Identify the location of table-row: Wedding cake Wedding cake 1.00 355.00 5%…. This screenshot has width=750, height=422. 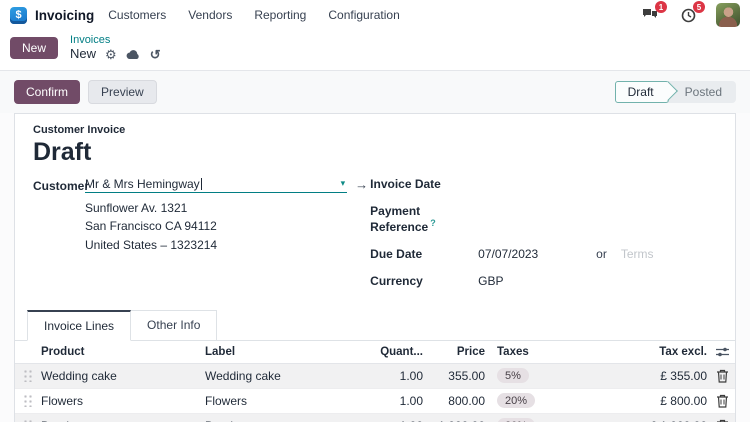
(376, 376).